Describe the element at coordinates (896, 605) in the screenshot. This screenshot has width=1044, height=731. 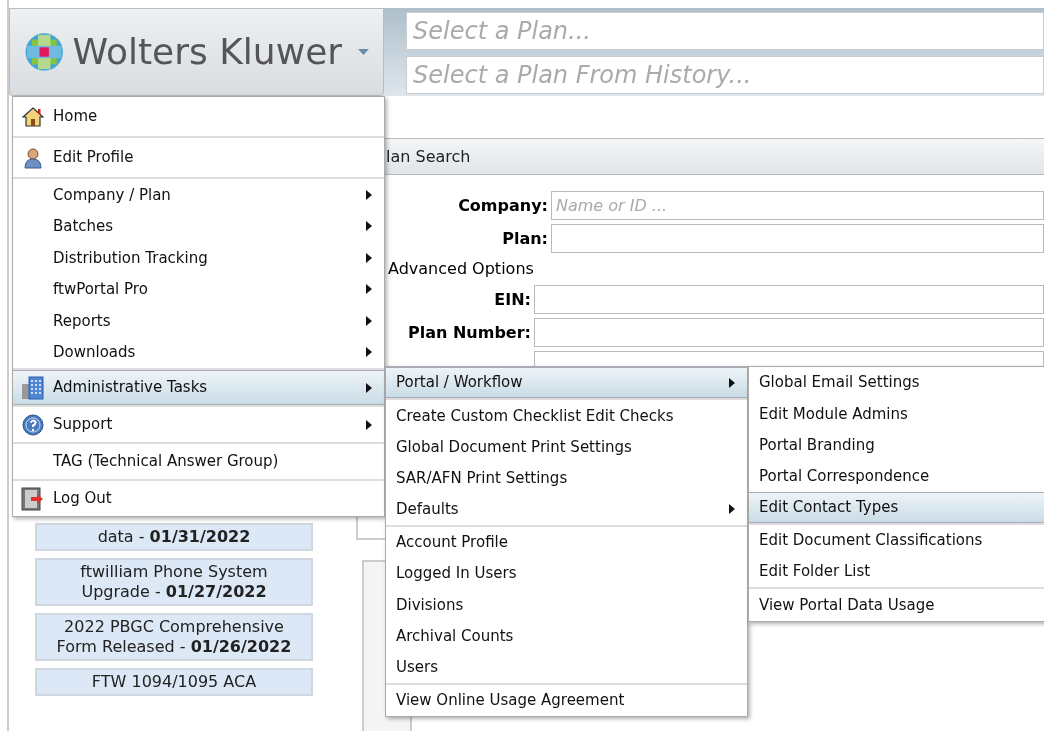
I see `menu-item: View Portal Data Usage` at that location.